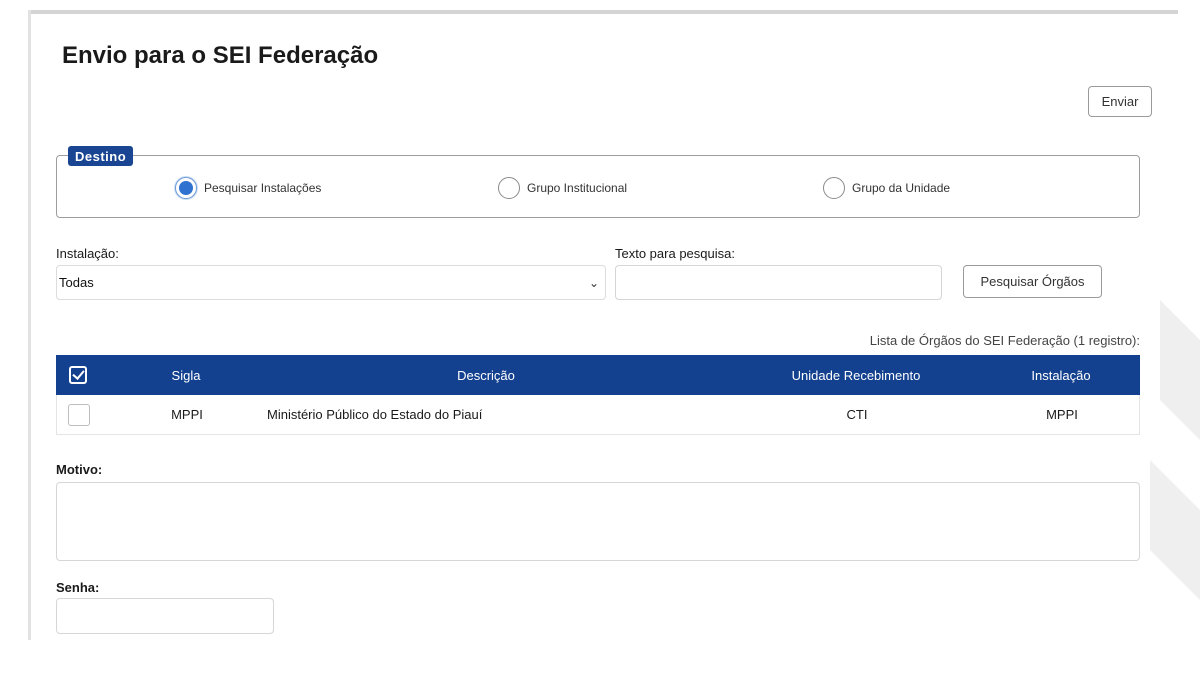  What do you see at coordinates (1120, 101) in the screenshot?
I see `enviar-button: Enviar` at bounding box center [1120, 101].